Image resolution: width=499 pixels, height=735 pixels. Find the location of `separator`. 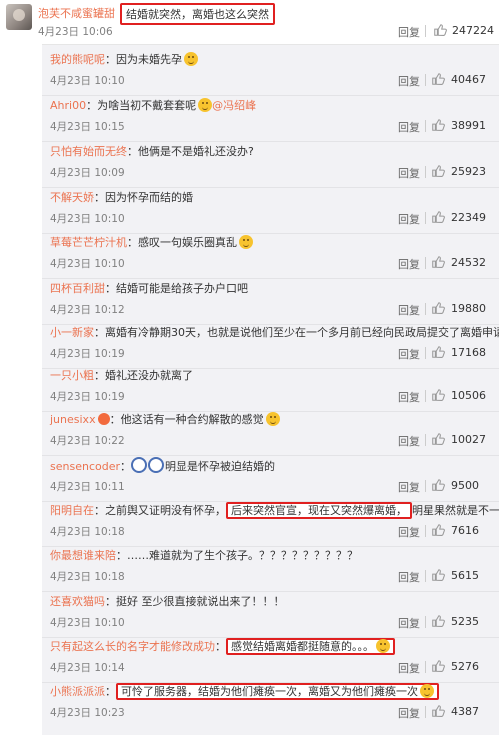

separator is located at coordinates (270, 455).